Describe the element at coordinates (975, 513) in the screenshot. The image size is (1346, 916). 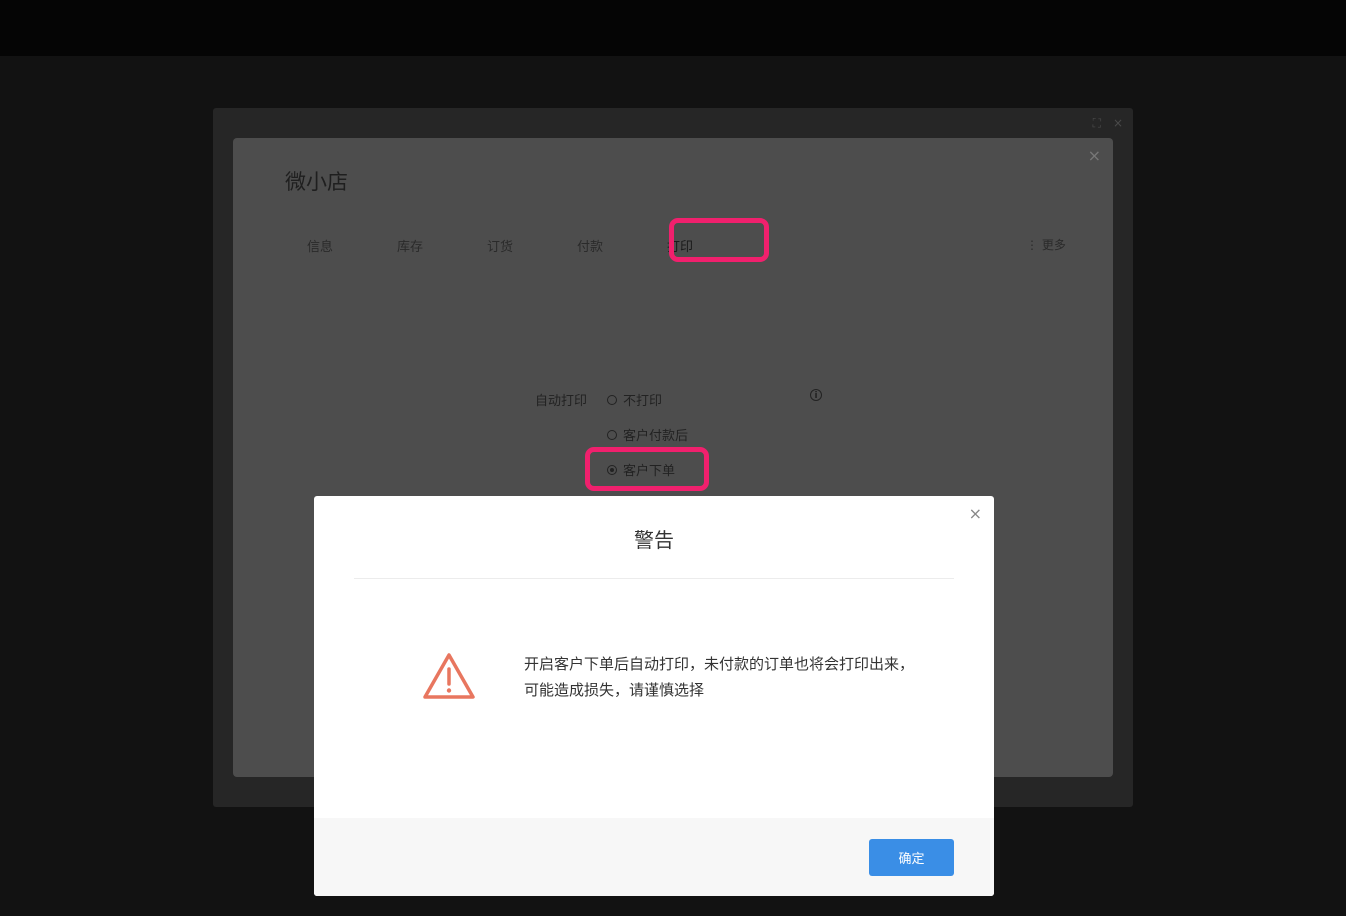
I see `warning-close-icon: ×` at that location.